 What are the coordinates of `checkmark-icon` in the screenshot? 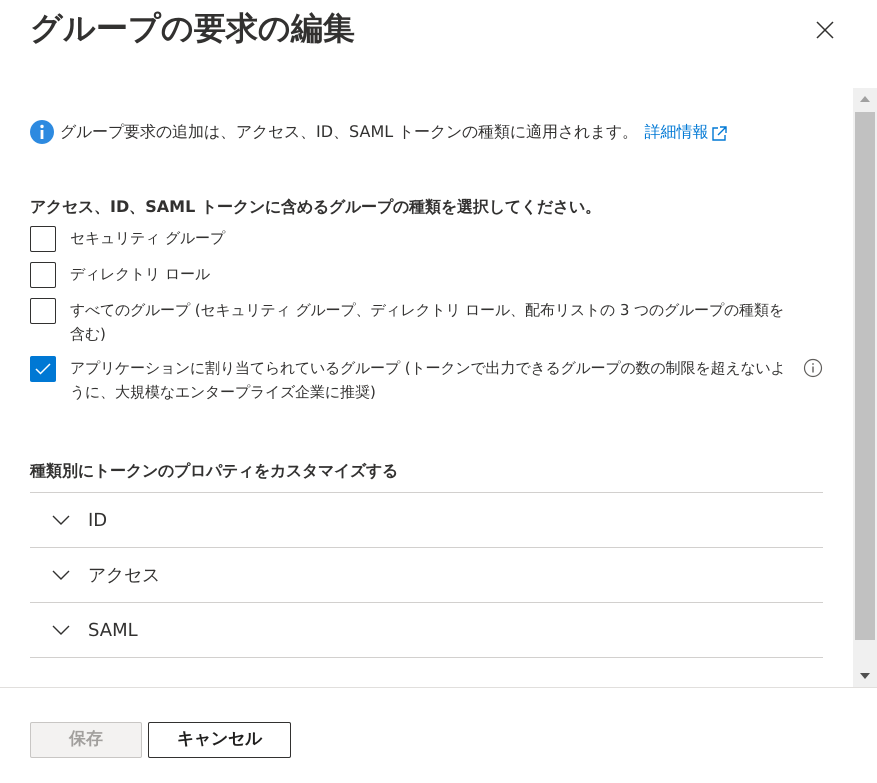 It's located at (43, 369).